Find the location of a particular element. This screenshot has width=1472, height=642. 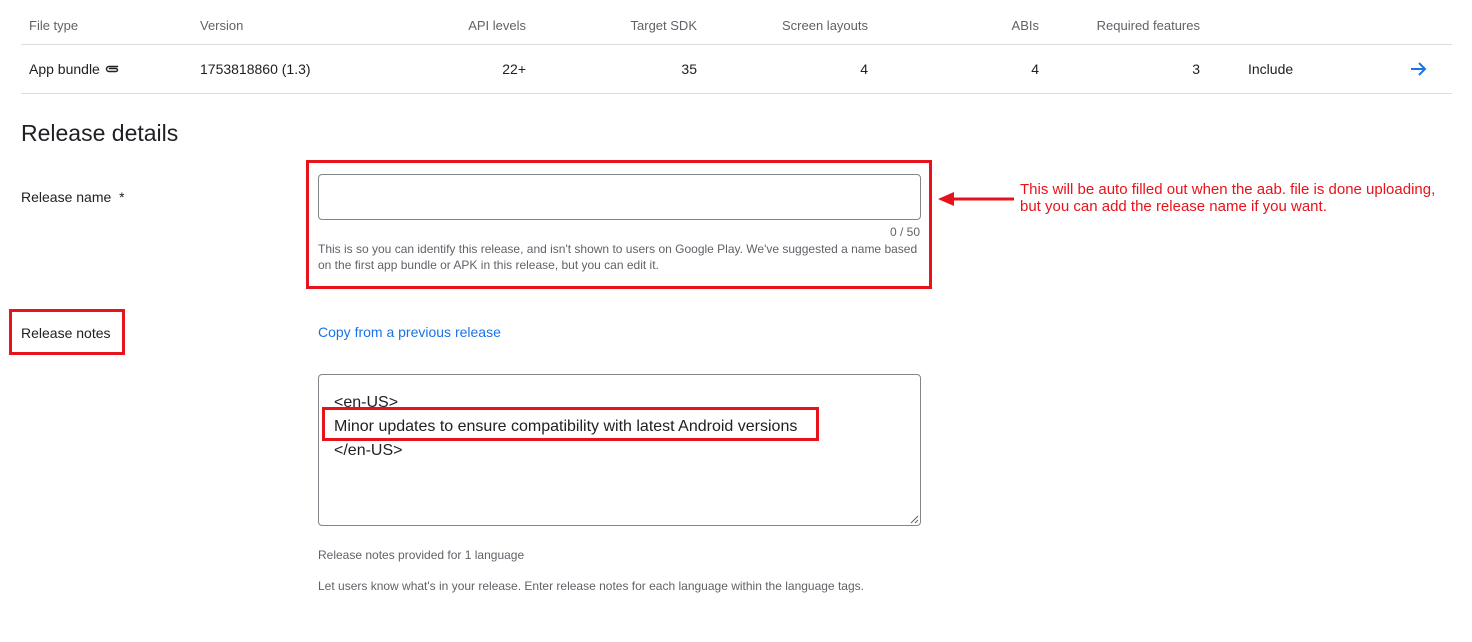

copy-from-previous-release-link: Copy from a previous release is located at coordinates (409, 332).